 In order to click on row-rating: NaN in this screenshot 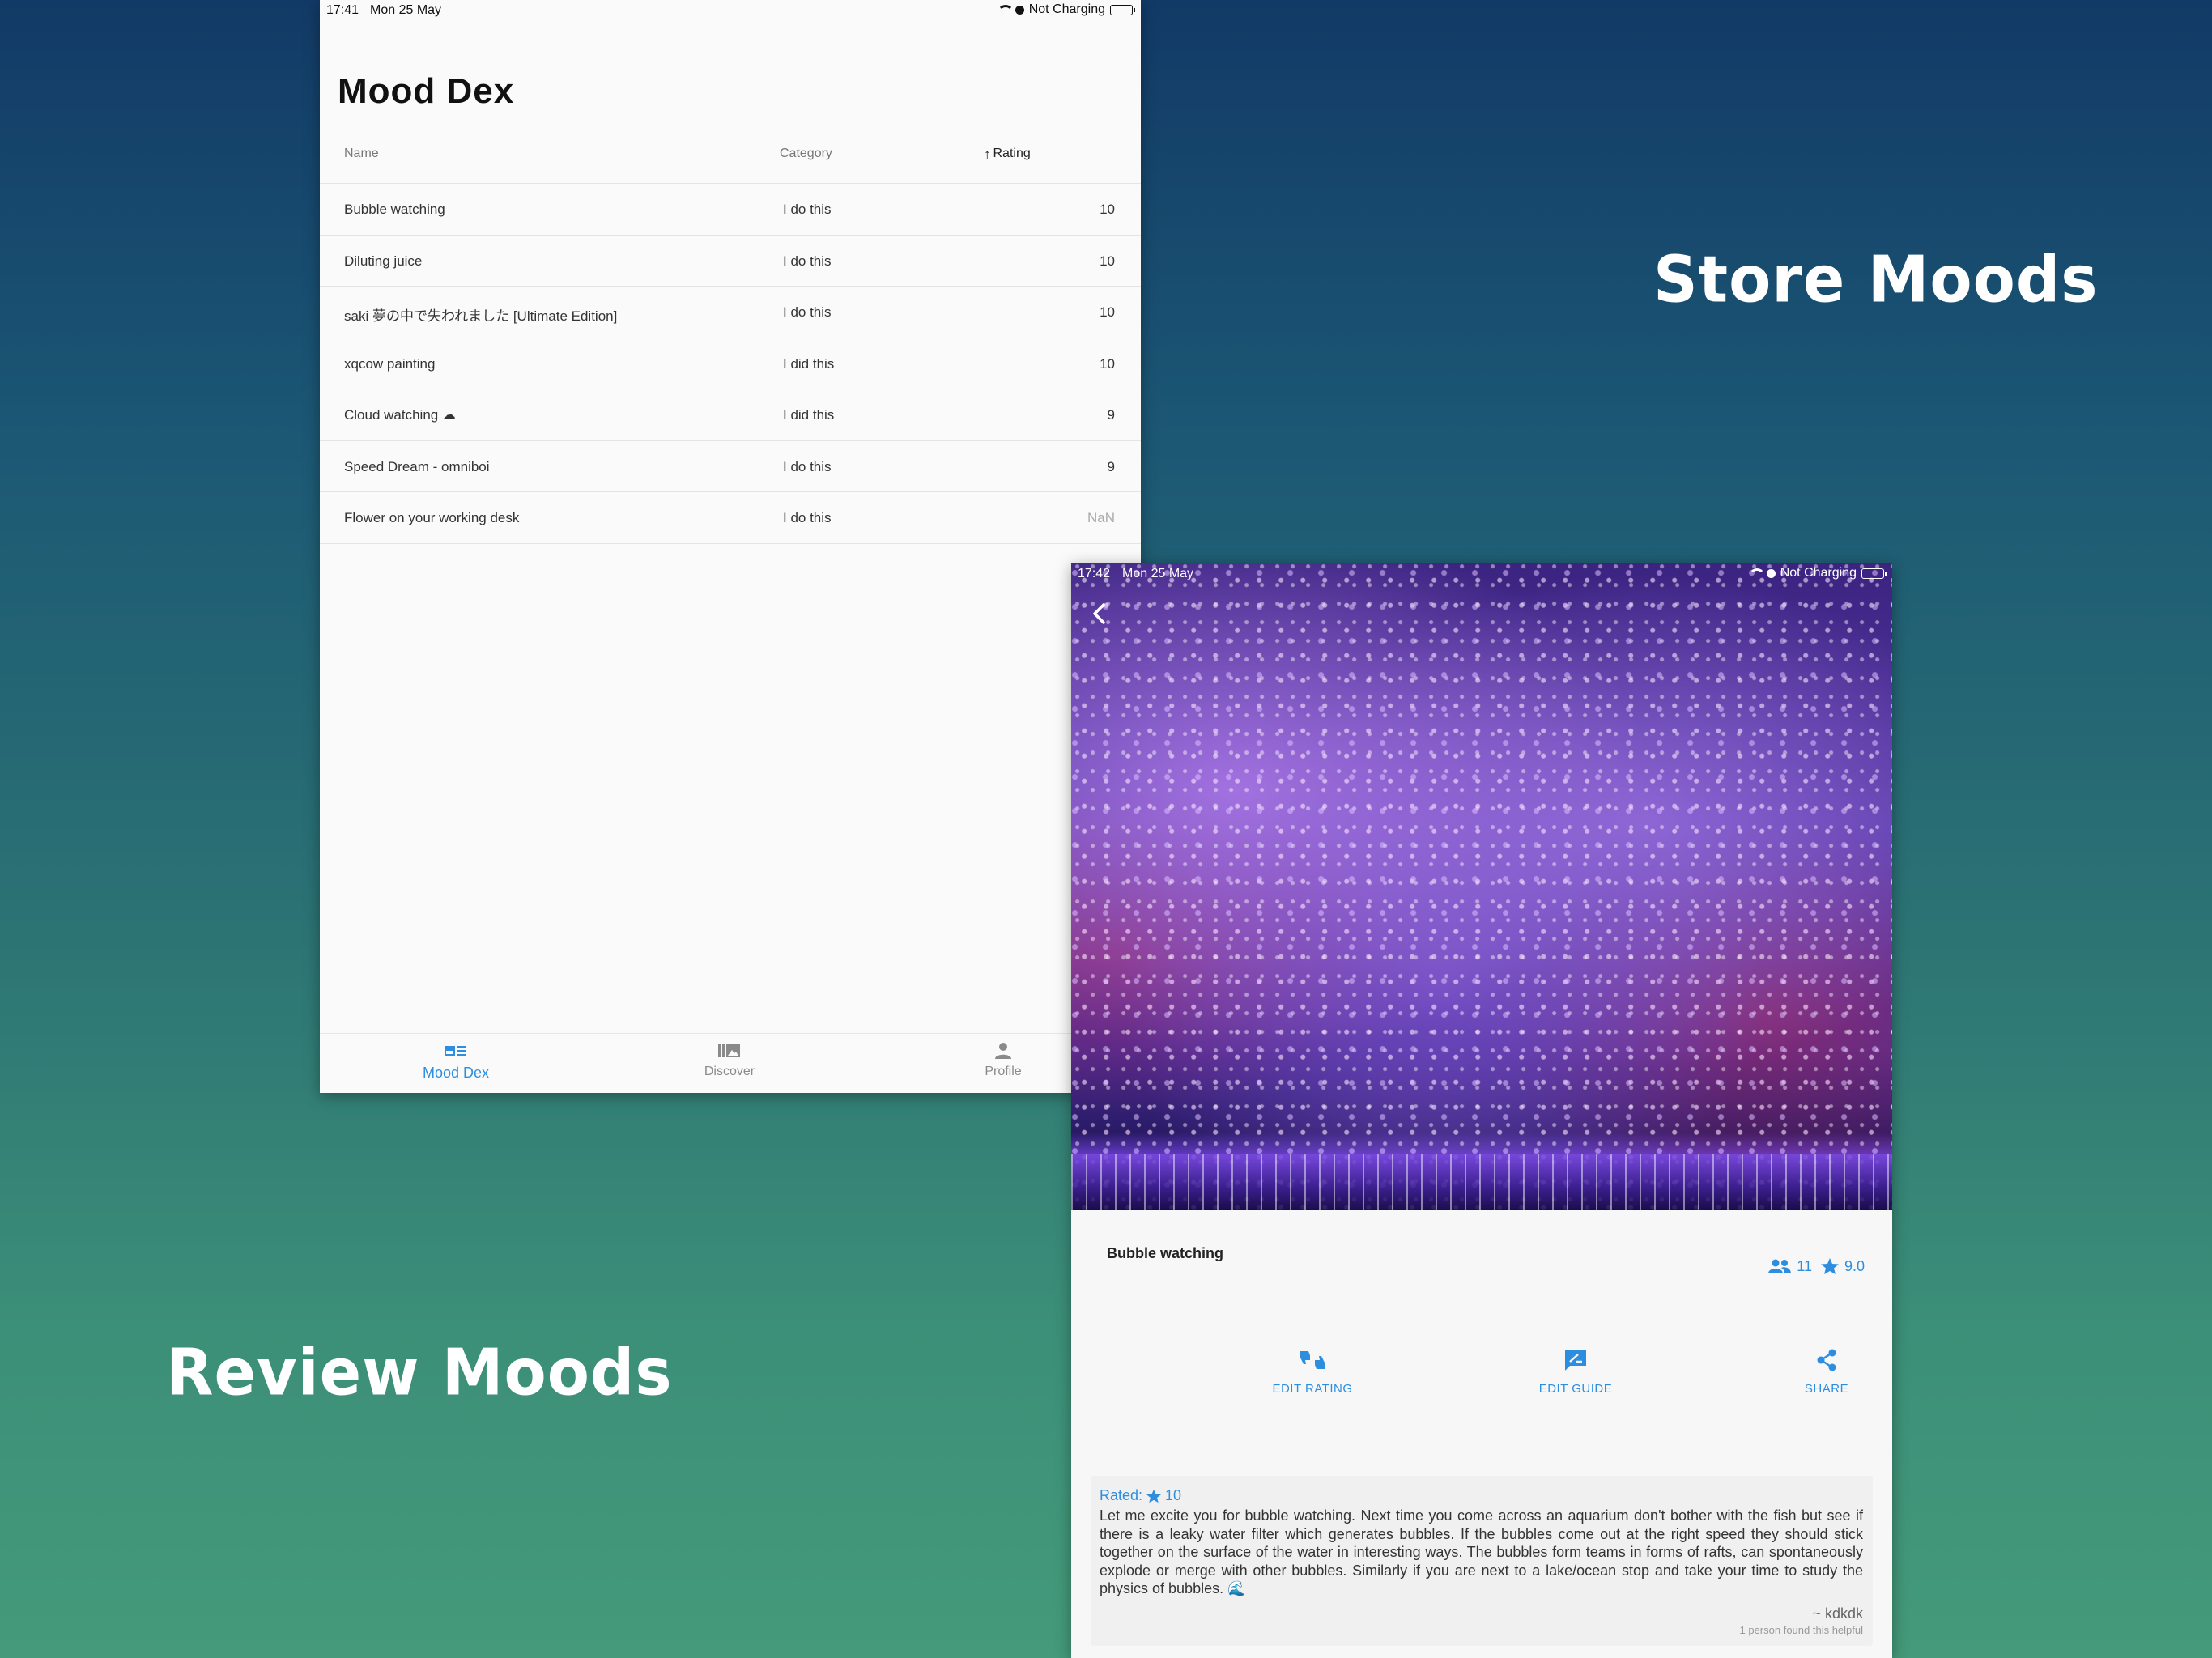, I will do `click(1101, 517)`.